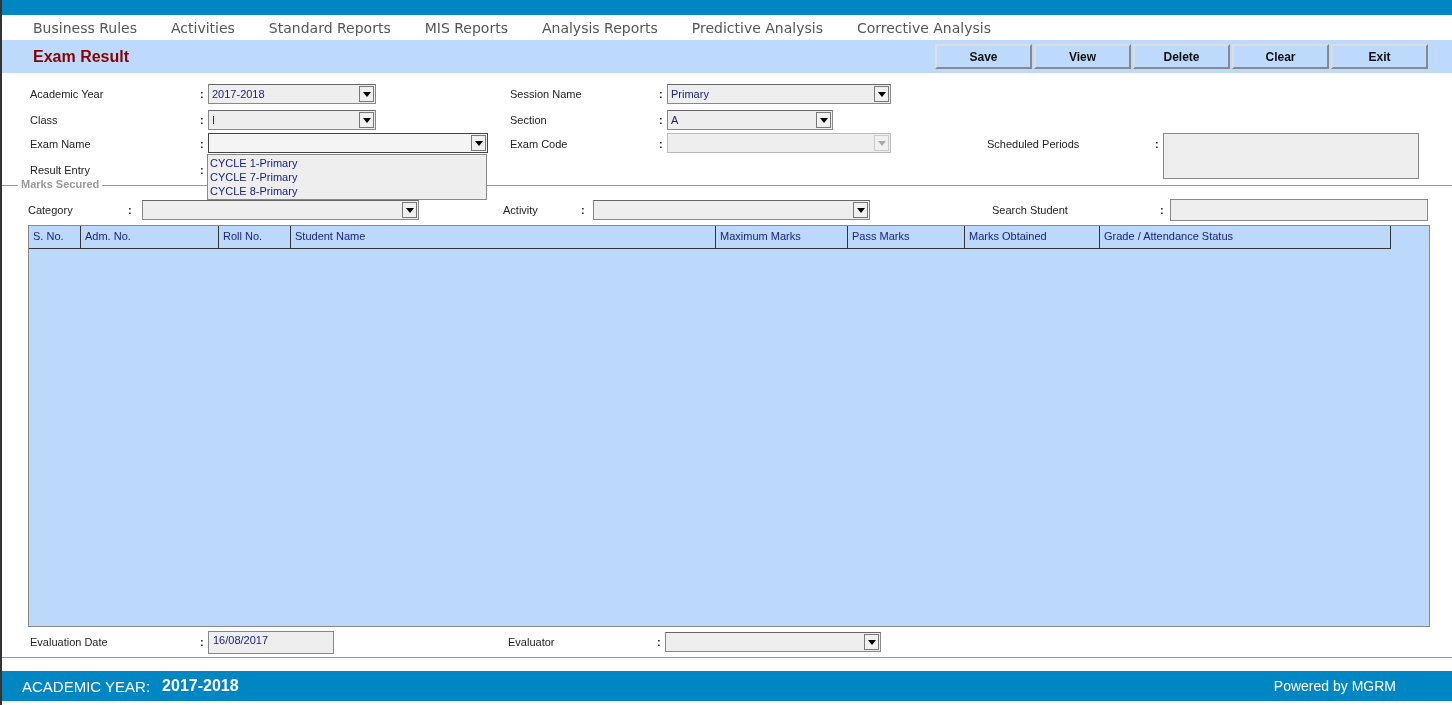 The width and height of the screenshot is (1452, 705). Describe the element at coordinates (347, 177) in the screenshot. I see `dropdown-option: CYCLE 7-Primary` at that location.